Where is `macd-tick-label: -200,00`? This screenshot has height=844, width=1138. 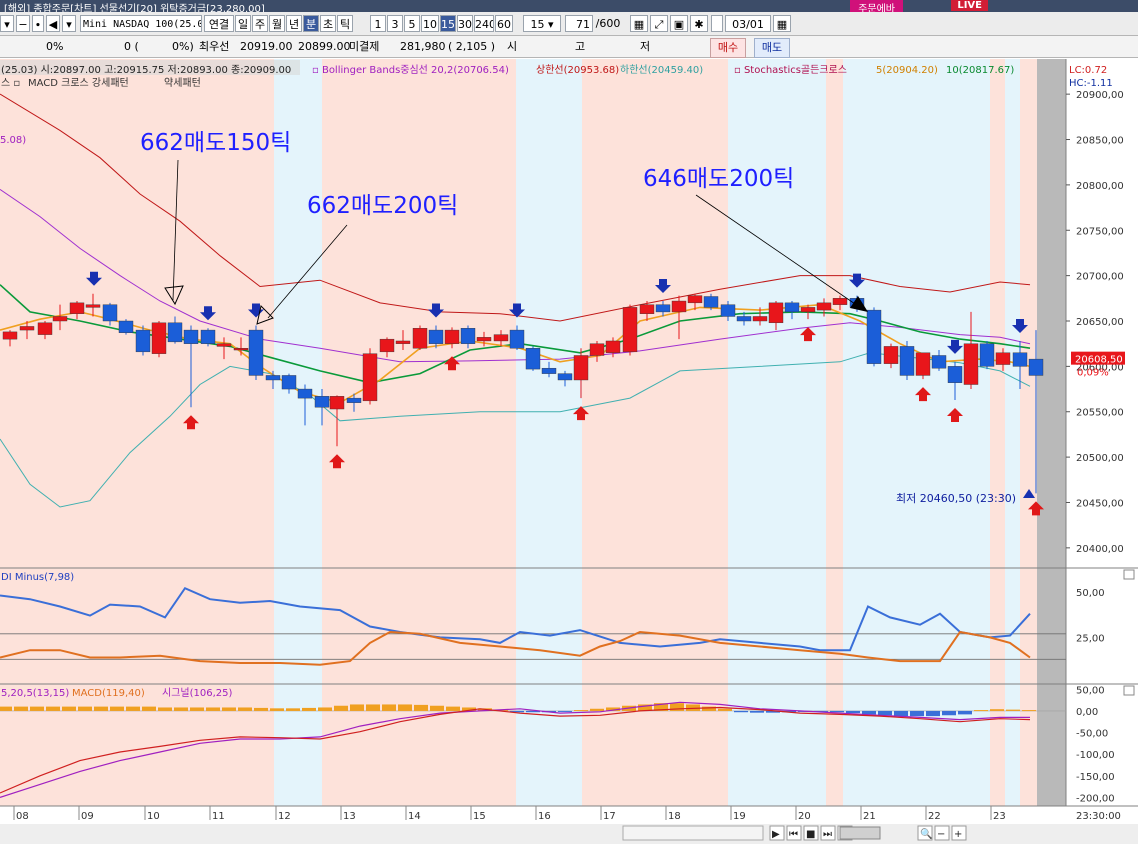
macd-tick-label: -200,00 is located at coordinates (1095, 798).